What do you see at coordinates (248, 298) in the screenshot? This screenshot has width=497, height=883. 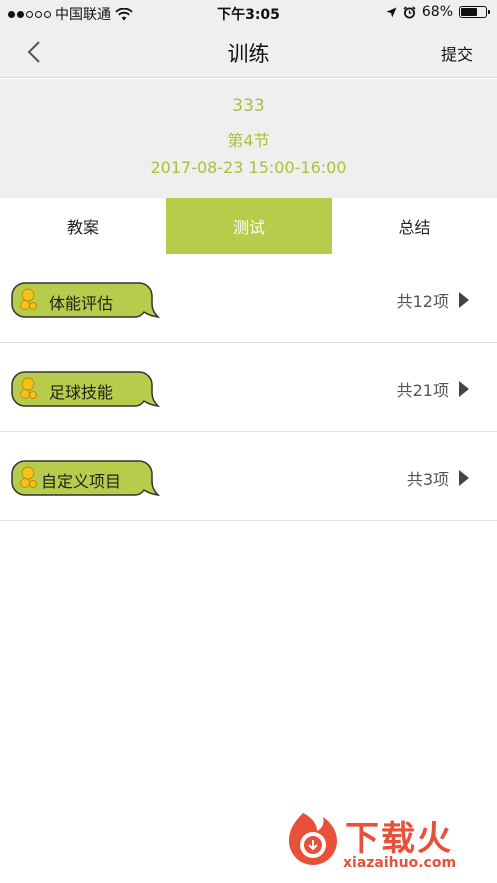 I see `list-item-fitness: 体能评估 共12项` at bounding box center [248, 298].